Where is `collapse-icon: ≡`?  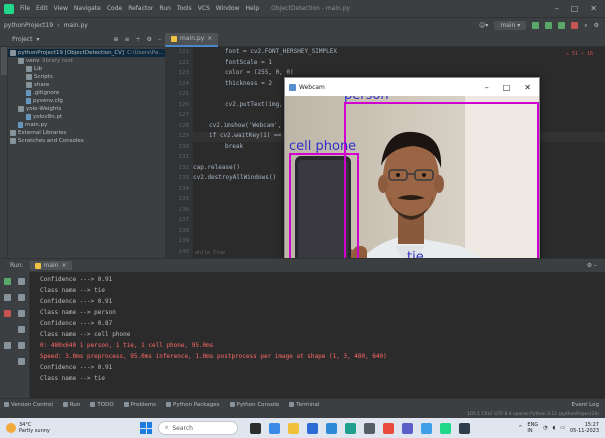 collapse-icon: ≡ is located at coordinates (127, 39).